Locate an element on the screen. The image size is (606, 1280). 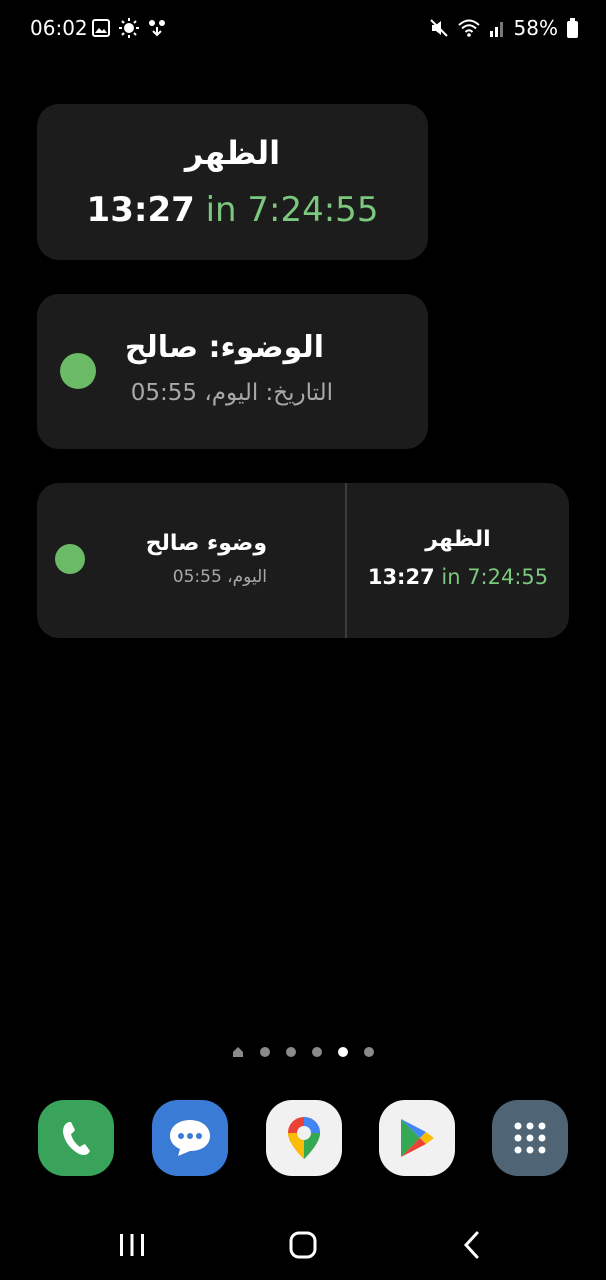
play-store-icon is located at coordinates (417, 1138).